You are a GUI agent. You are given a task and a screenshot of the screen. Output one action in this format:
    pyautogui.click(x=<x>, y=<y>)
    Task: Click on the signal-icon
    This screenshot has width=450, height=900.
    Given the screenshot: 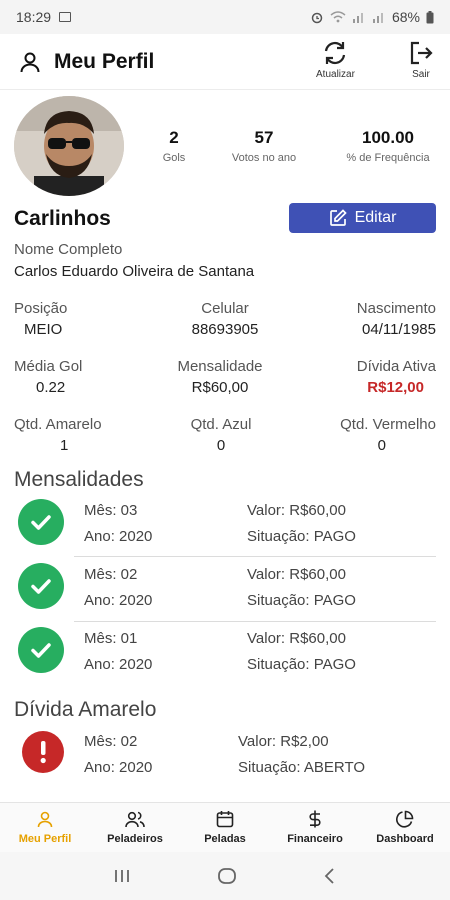 What is the action you would take?
    pyautogui.click(x=357, y=18)
    